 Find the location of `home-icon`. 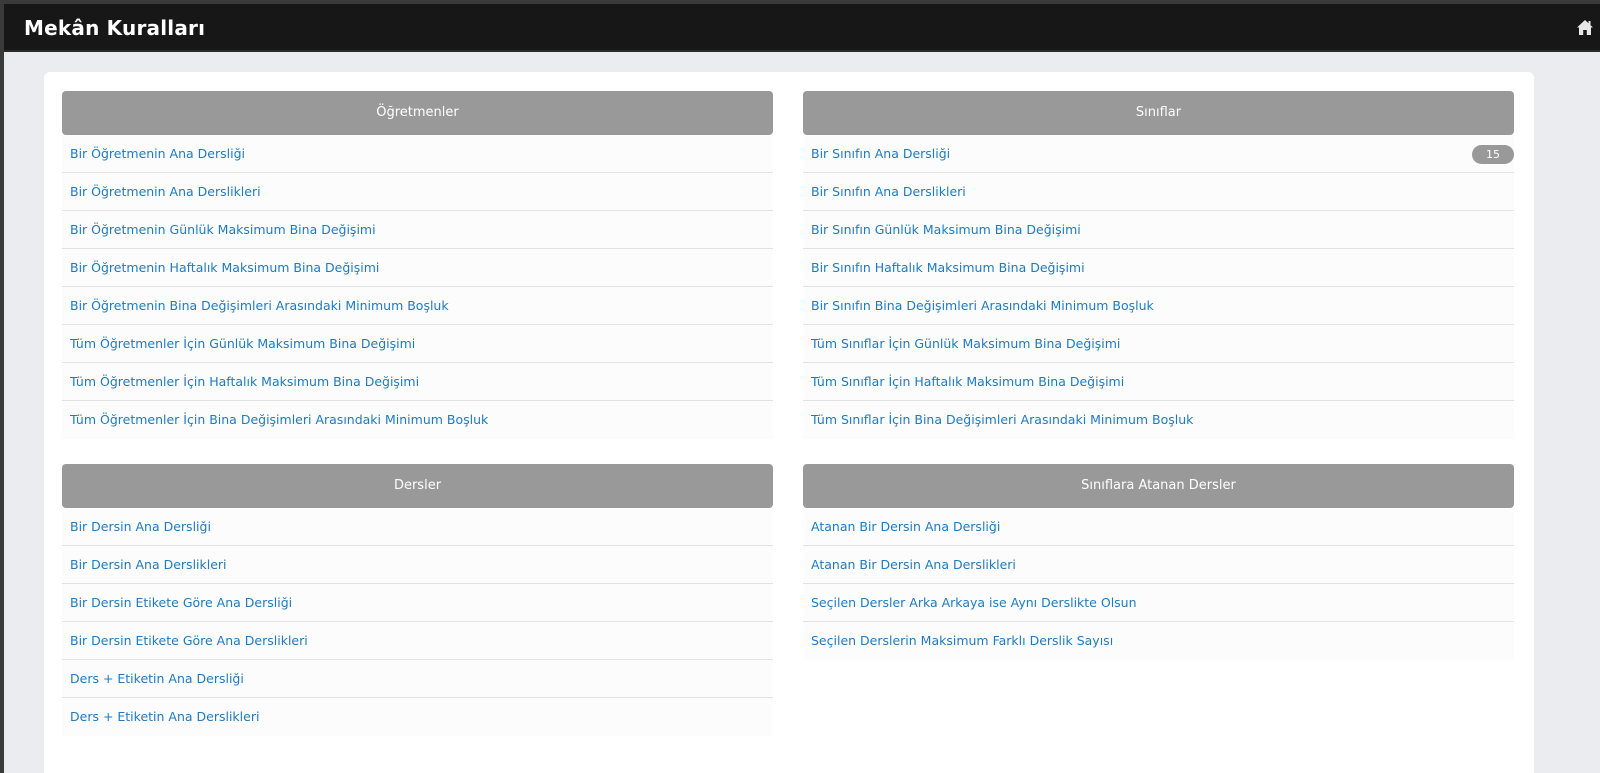

home-icon is located at coordinates (1585, 28).